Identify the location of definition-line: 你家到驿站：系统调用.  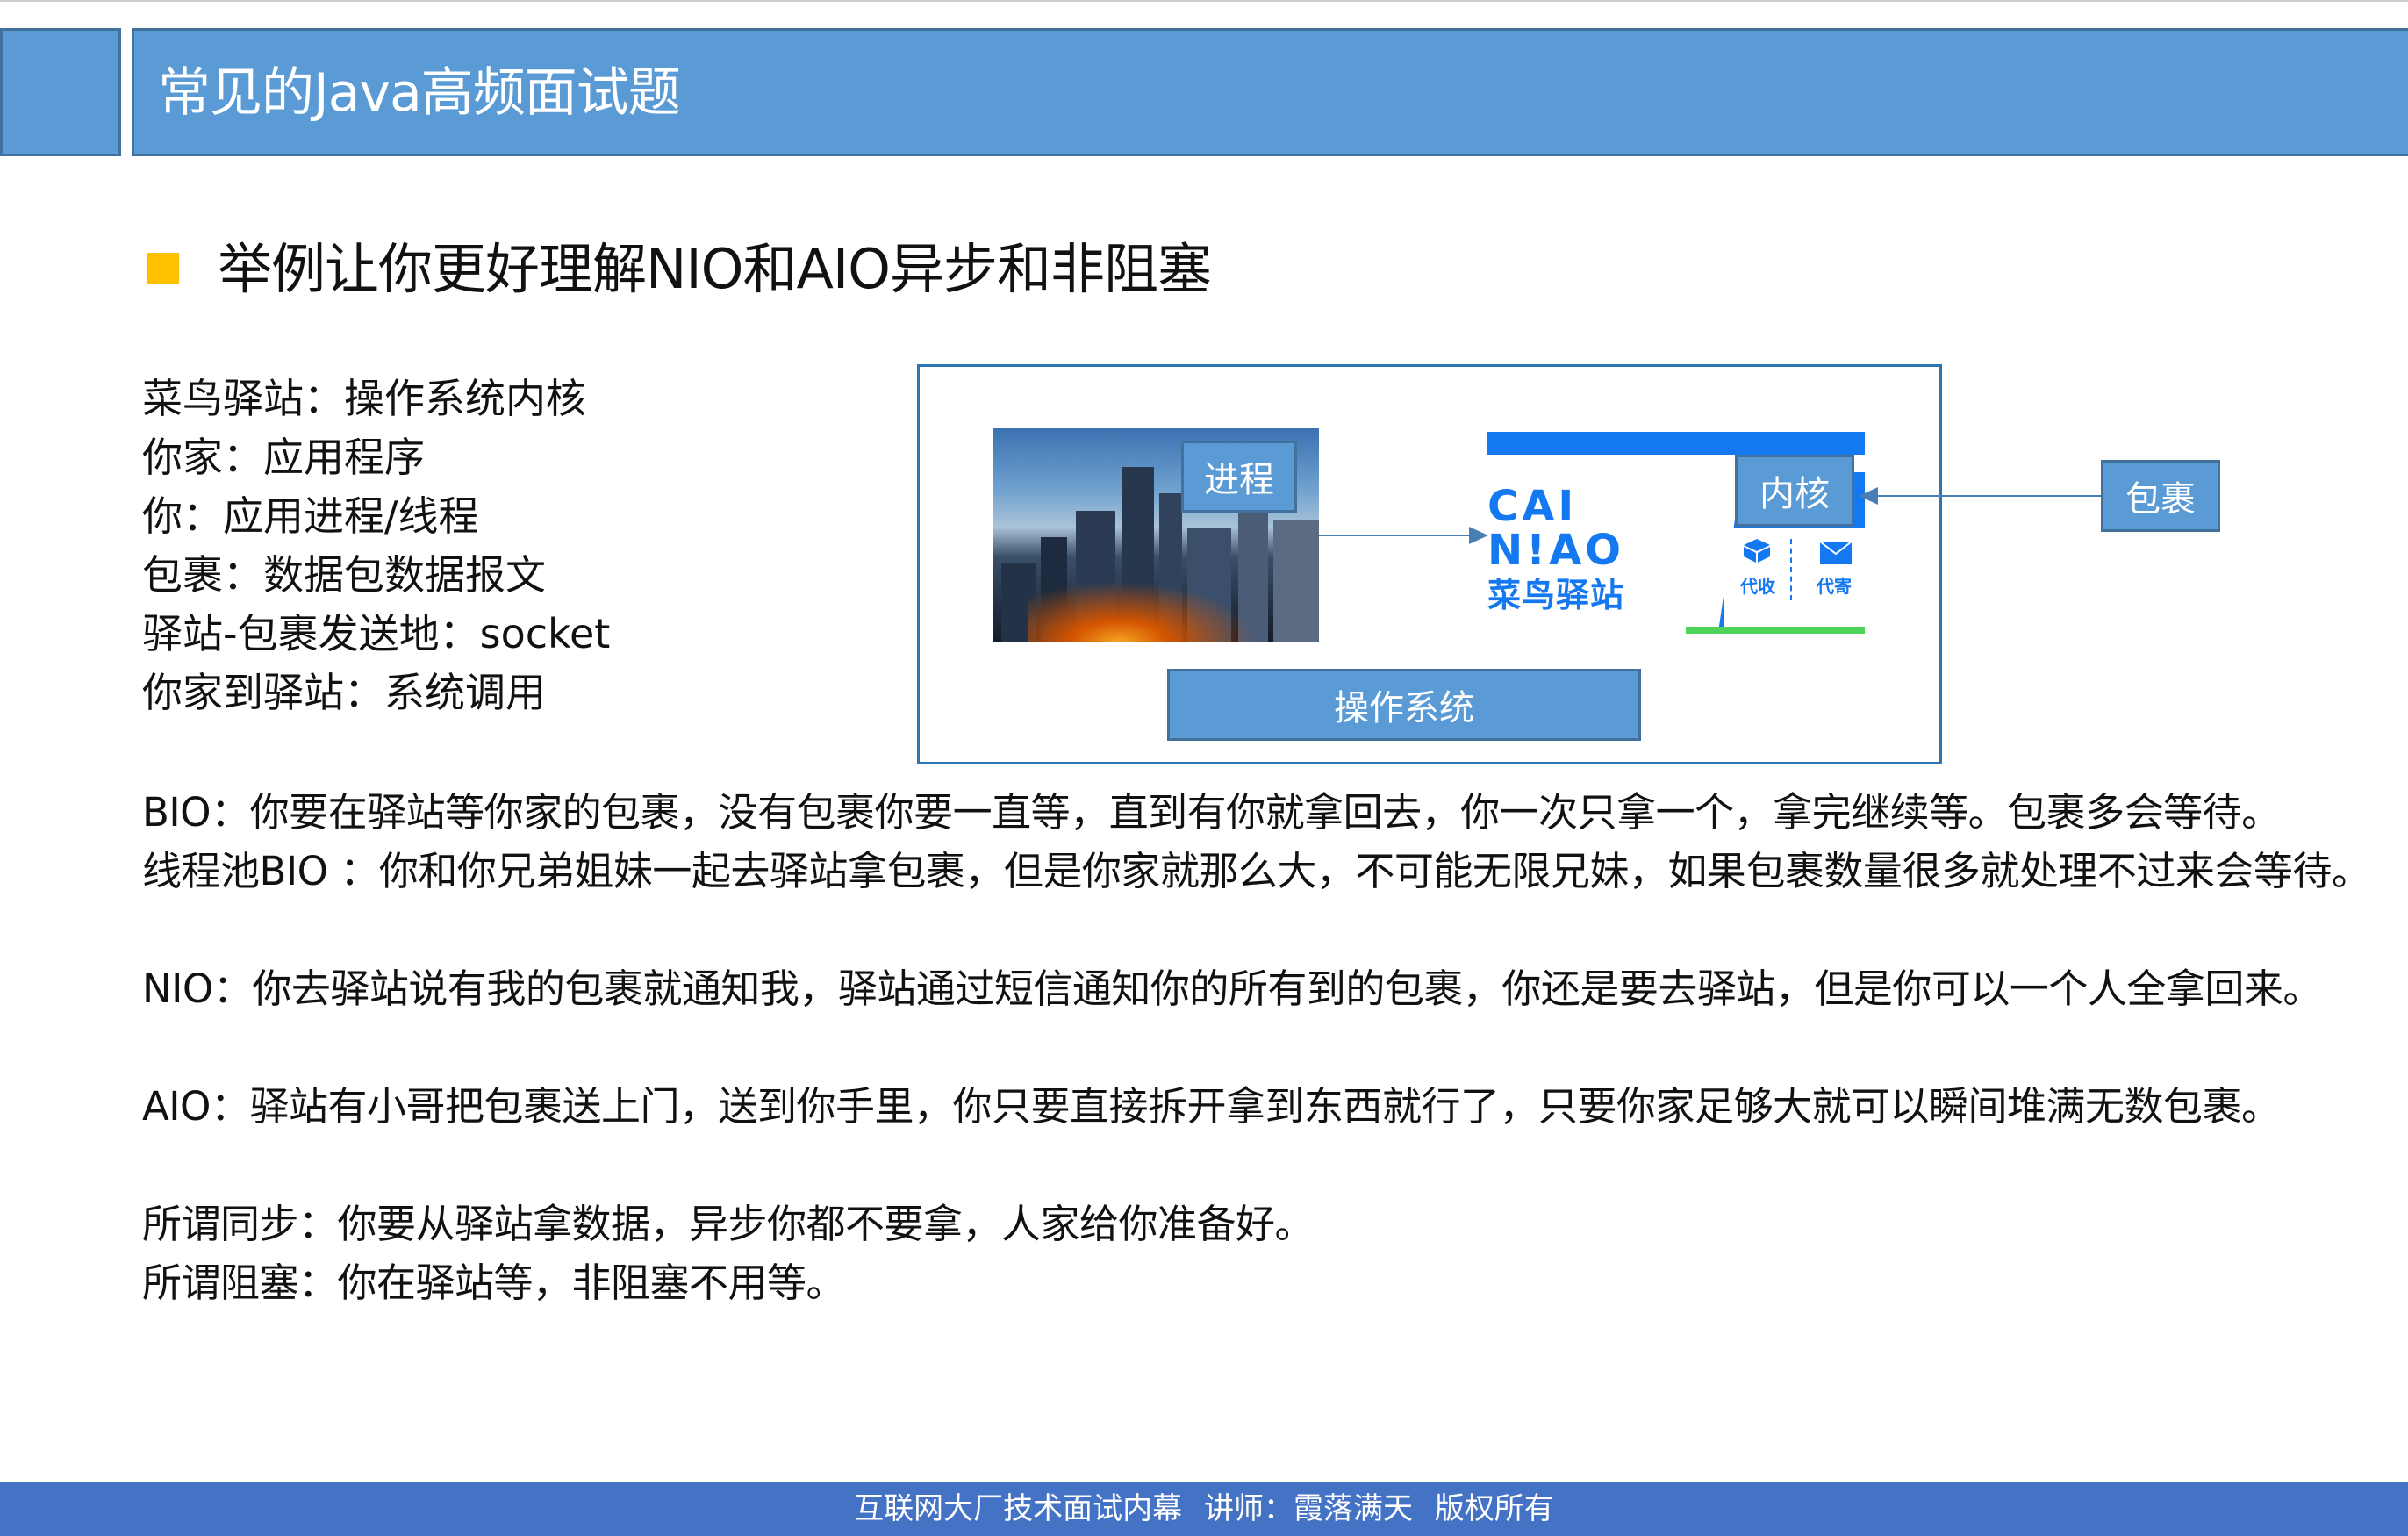
(344, 692).